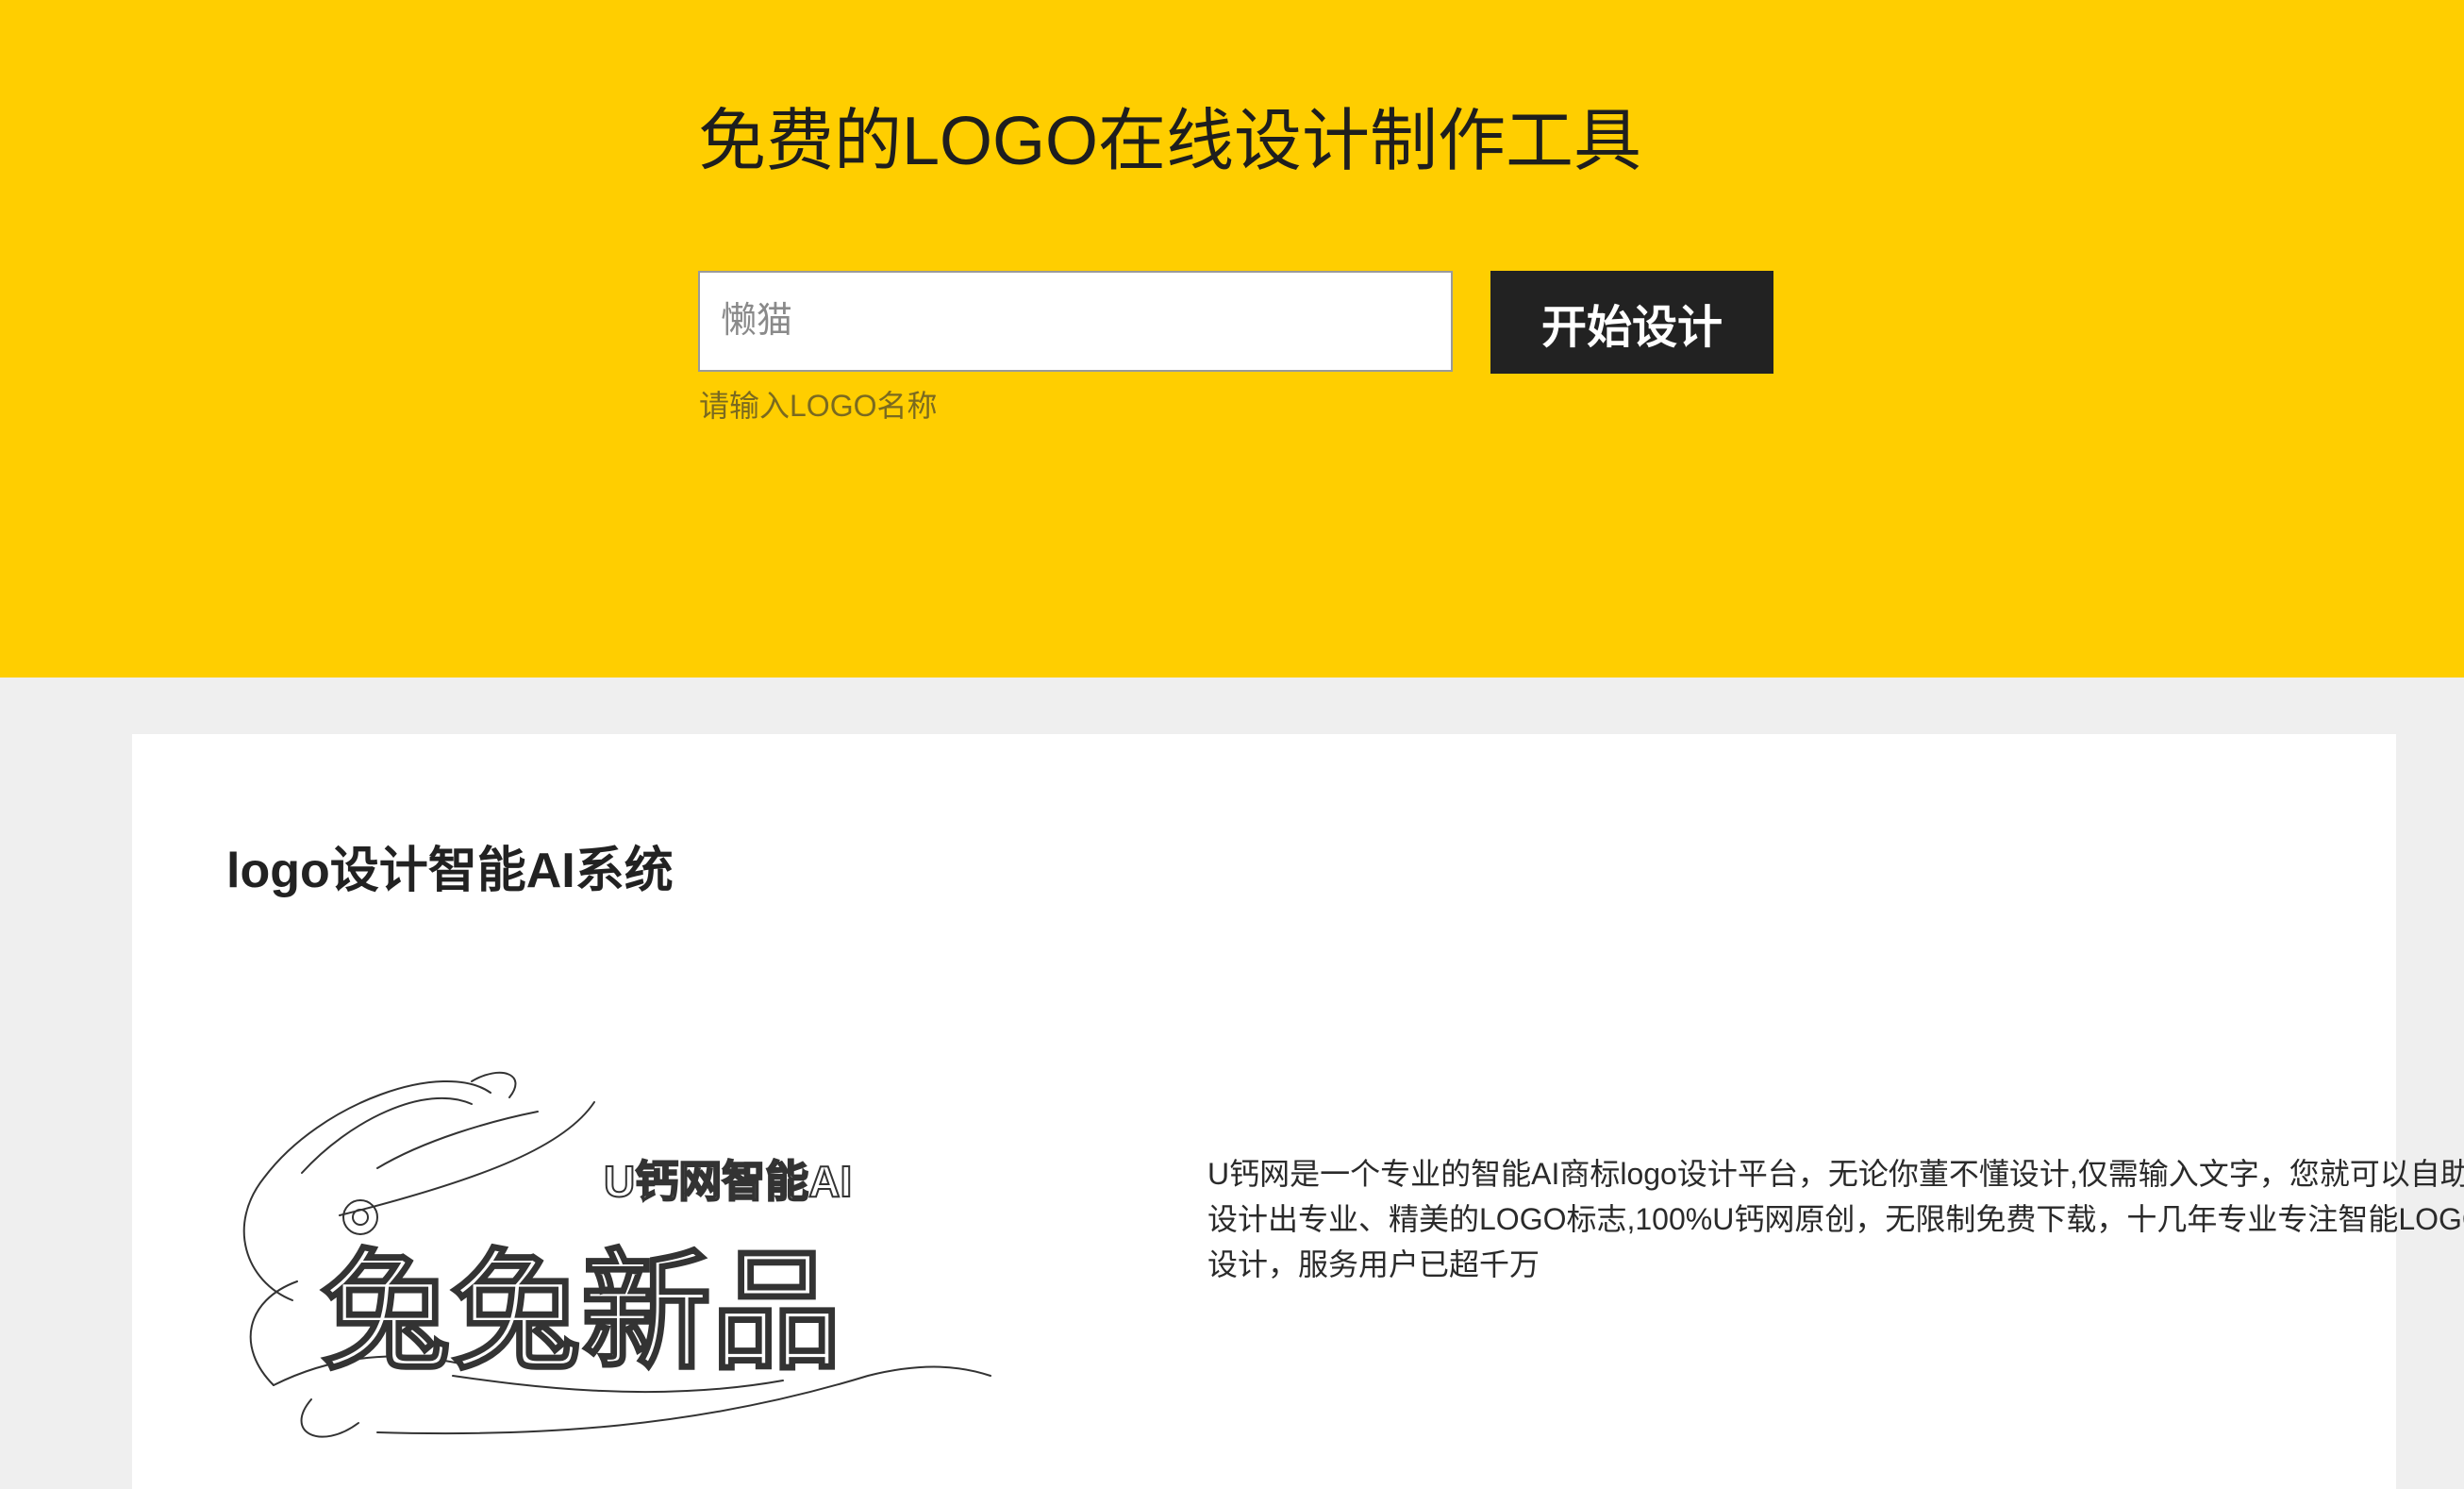 The width and height of the screenshot is (2464, 1489). What do you see at coordinates (1075, 322) in the screenshot?
I see `logo-name-input` at bounding box center [1075, 322].